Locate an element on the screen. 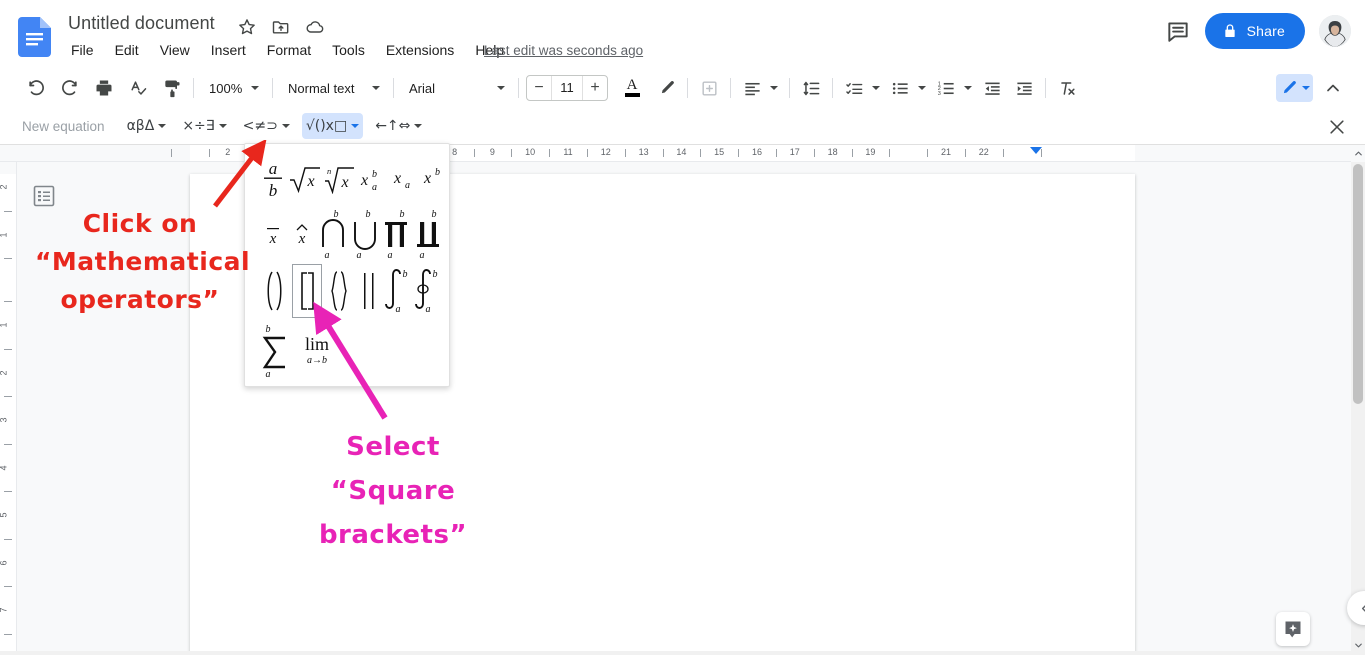 The height and width of the screenshot is (655, 1365). docs-file-icon is located at coordinates (34, 37).